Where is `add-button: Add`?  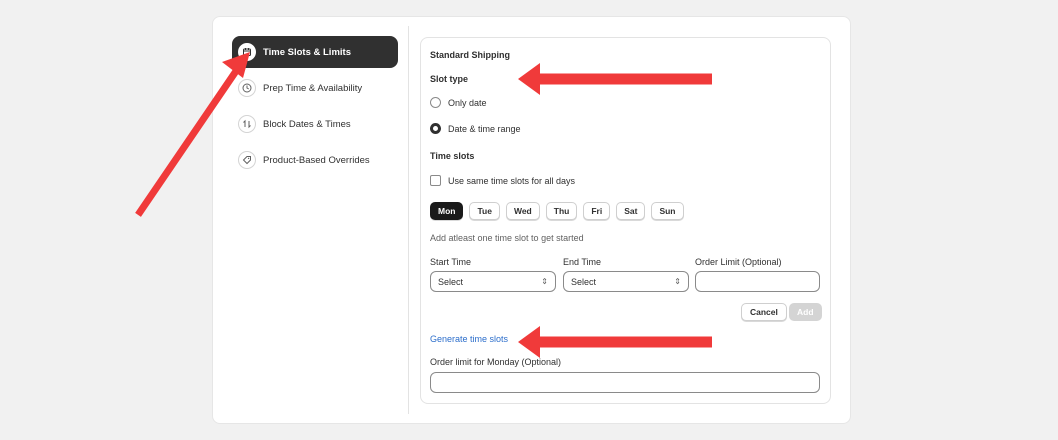
add-button: Add is located at coordinates (805, 312).